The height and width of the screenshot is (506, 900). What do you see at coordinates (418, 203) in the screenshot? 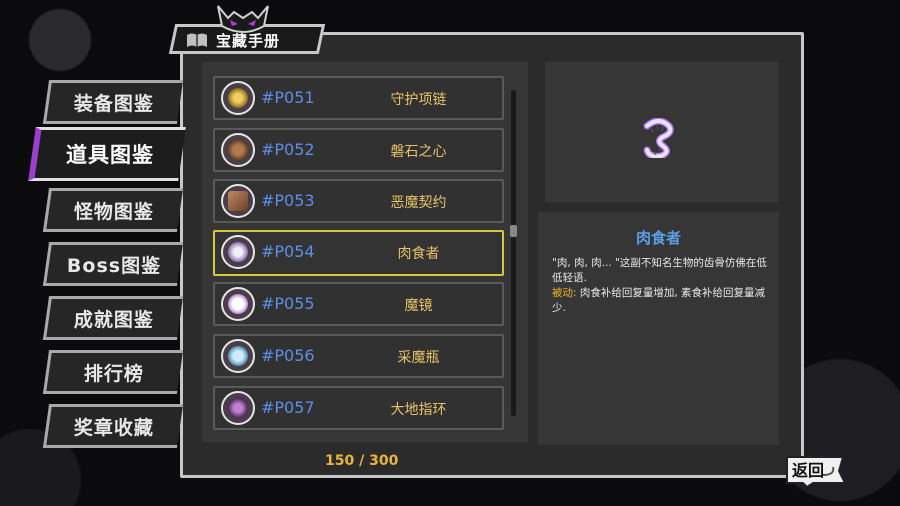
I see `item-name: 恶魔契约` at bounding box center [418, 203].